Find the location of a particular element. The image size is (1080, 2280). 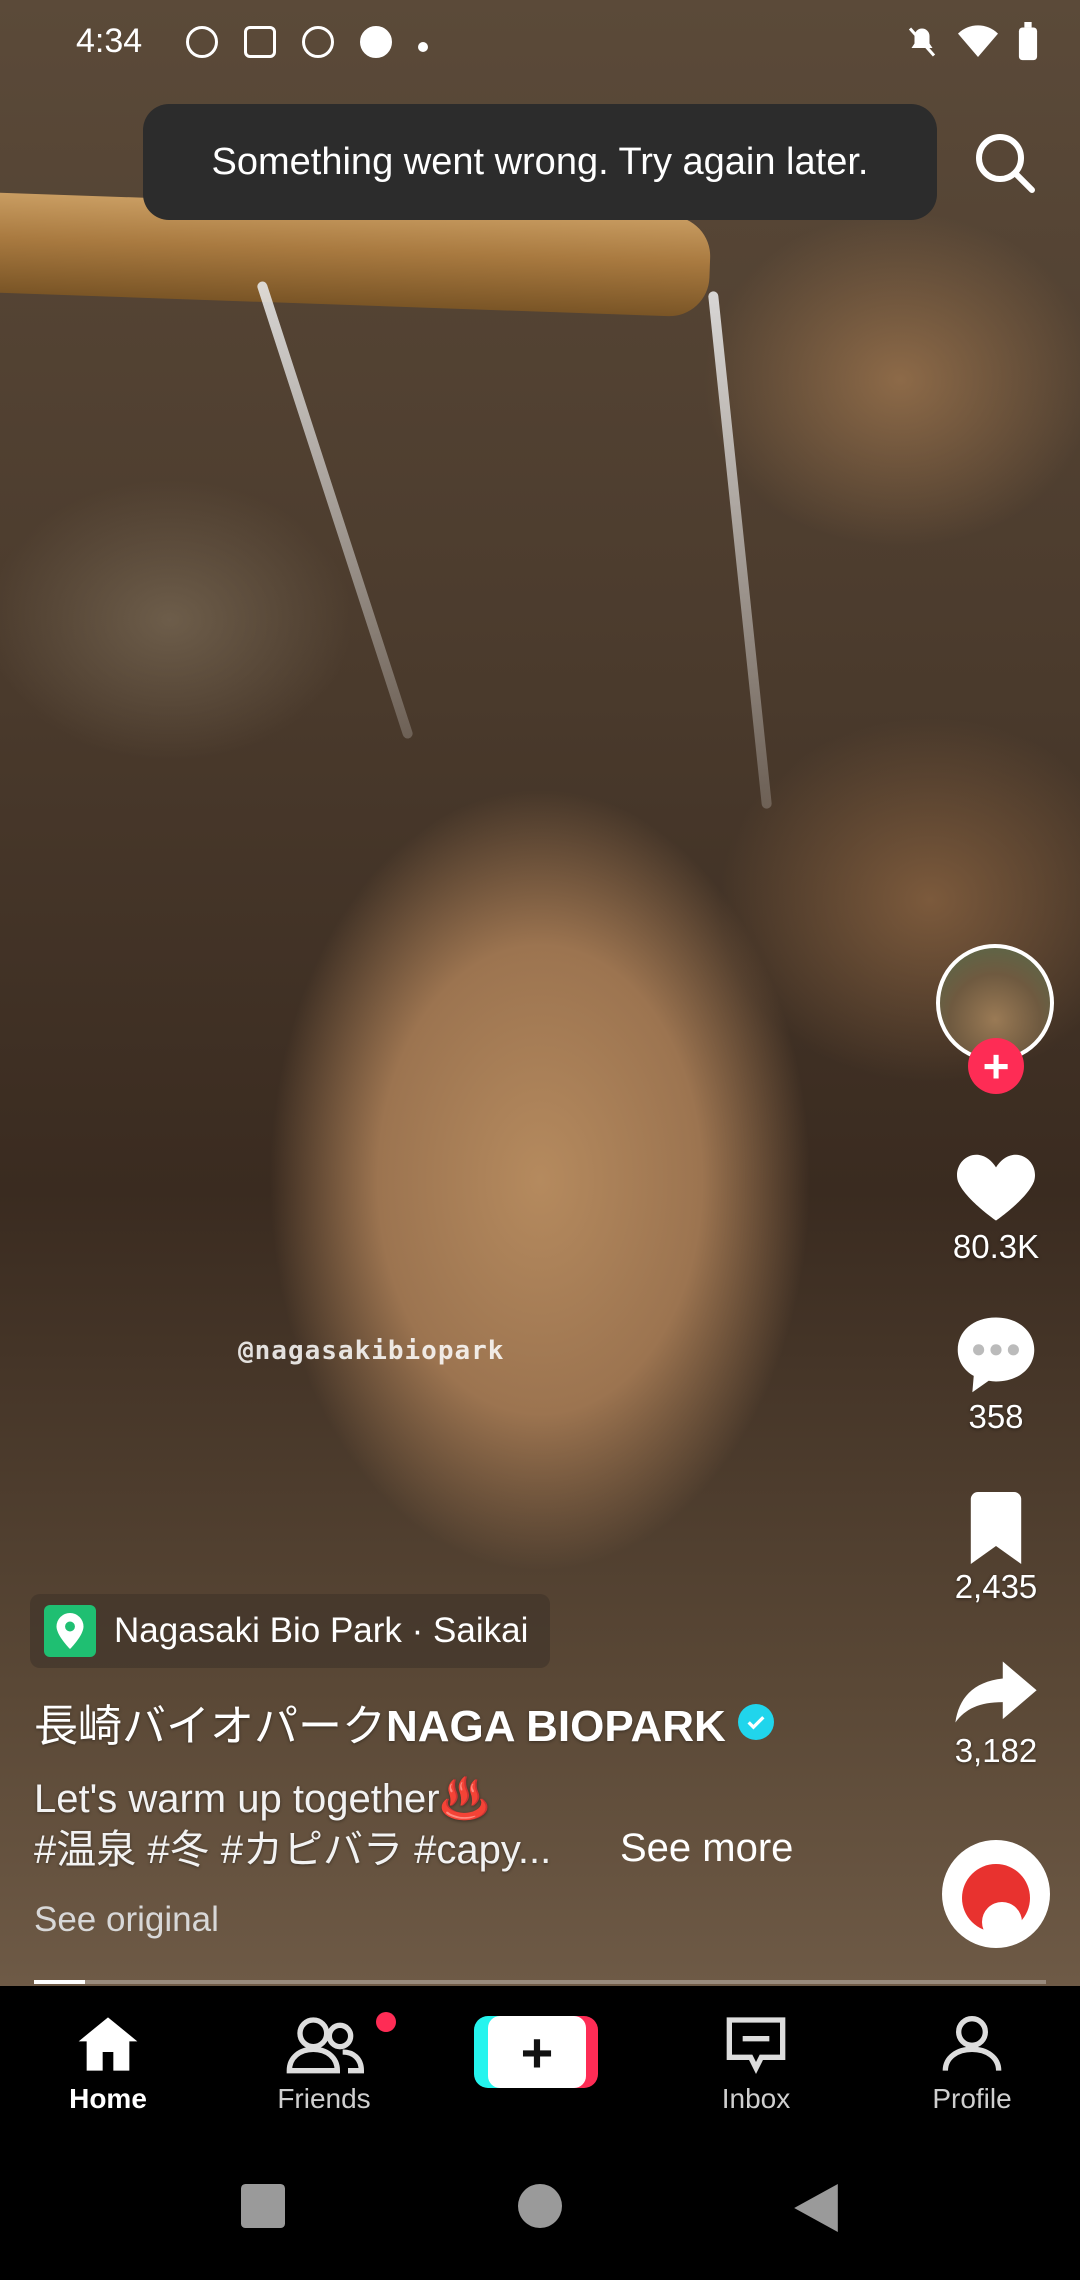

plus-icon: + is located at coordinates (537, 2052).